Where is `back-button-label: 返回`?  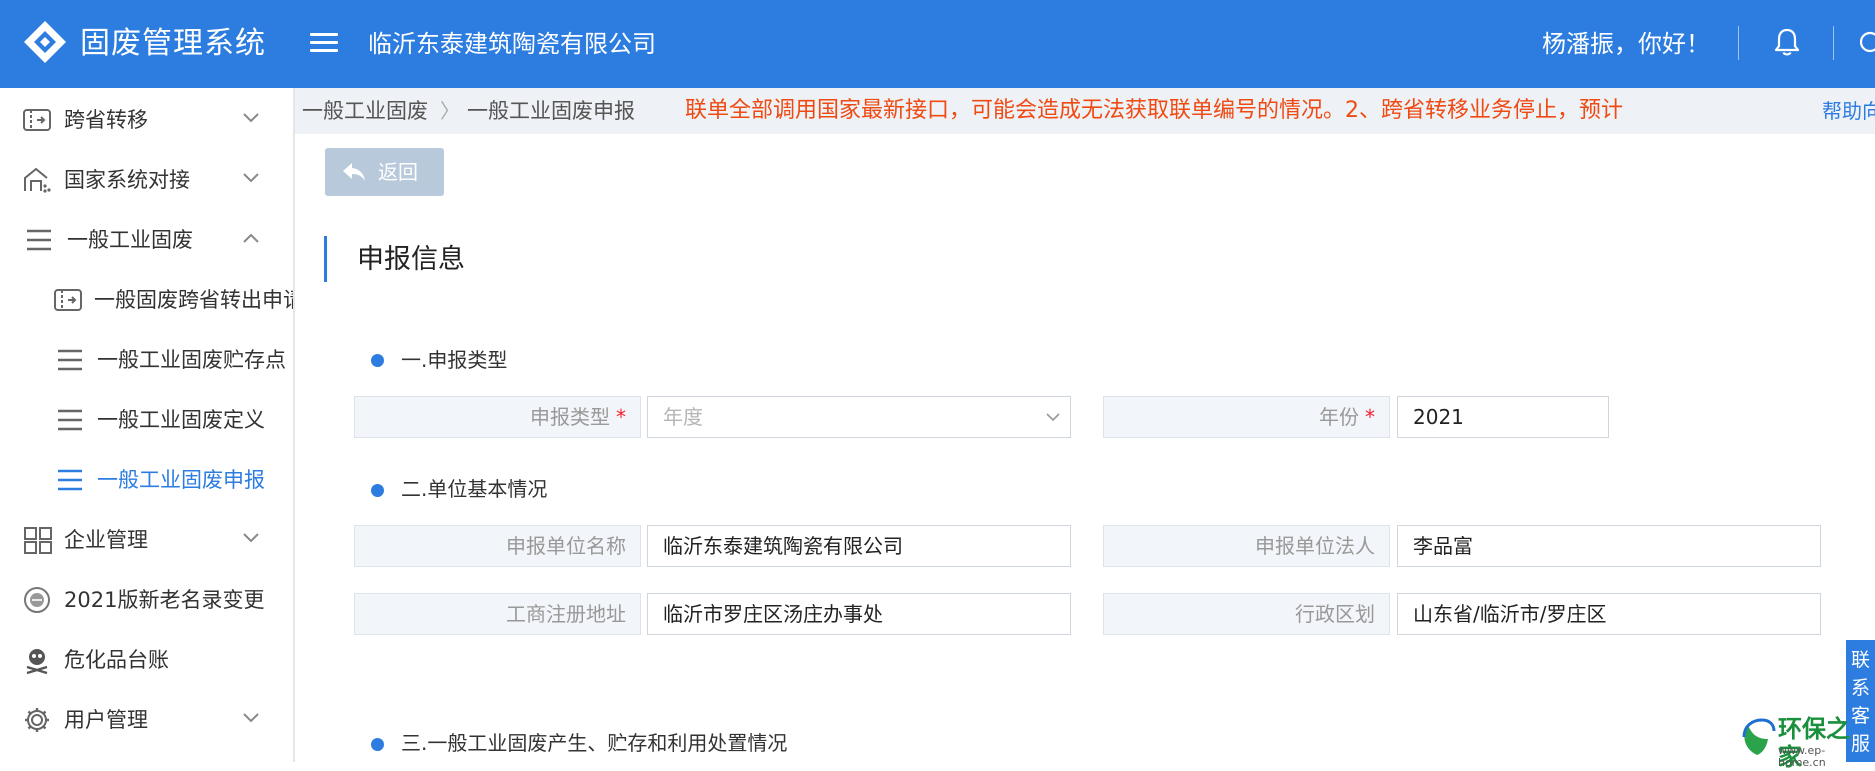
back-button-label: 返回 is located at coordinates (398, 172).